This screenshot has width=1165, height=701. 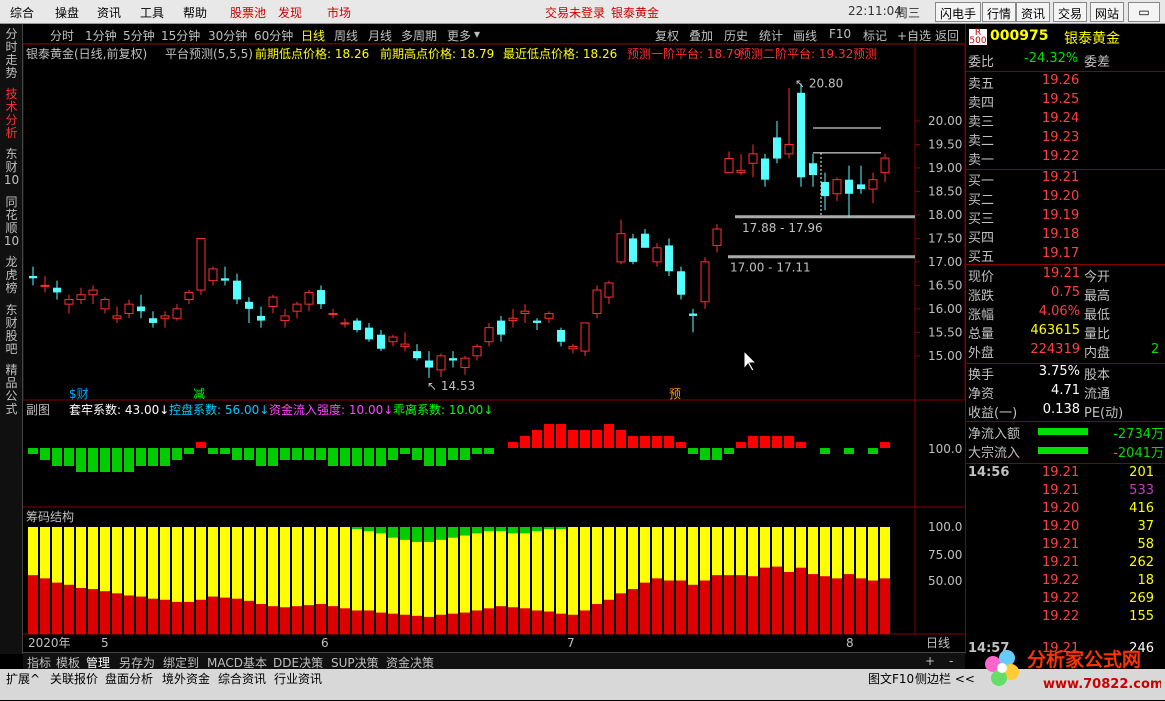 What do you see at coordinates (459, 448) in the screenshot?
I see `sub-chart-bars` at bounding box center [459, 448].